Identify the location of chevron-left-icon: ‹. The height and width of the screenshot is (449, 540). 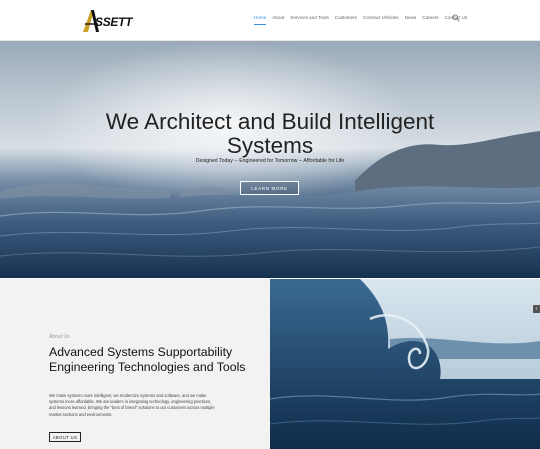
(536, 309).